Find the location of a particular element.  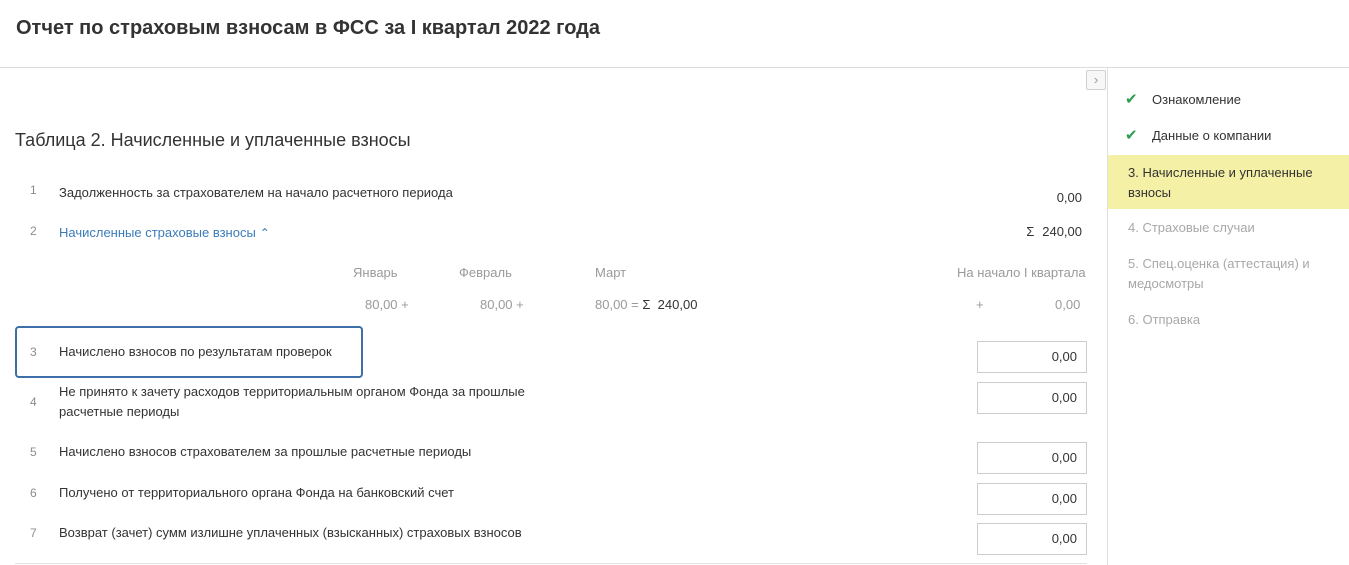

row-value: 0,00 is located at coordinates (1069, 197).